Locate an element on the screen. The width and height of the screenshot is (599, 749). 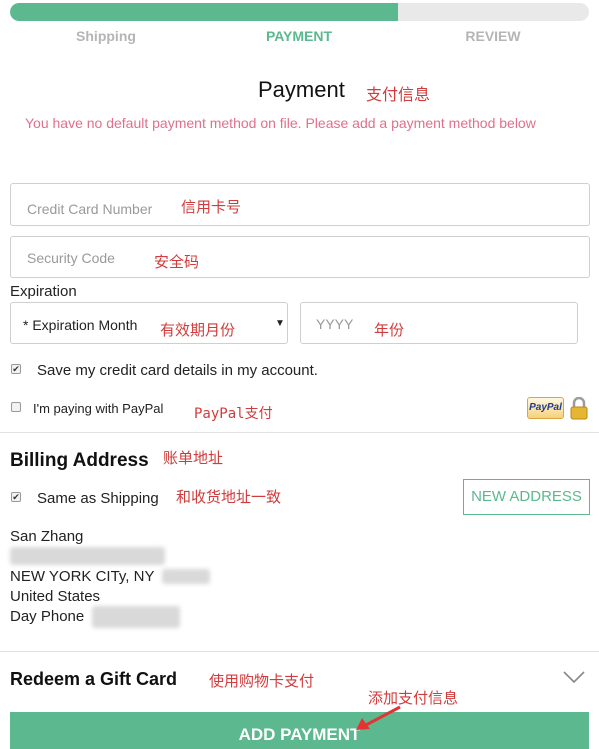
checkout-progress-bar is located at coordinates (299, 12).